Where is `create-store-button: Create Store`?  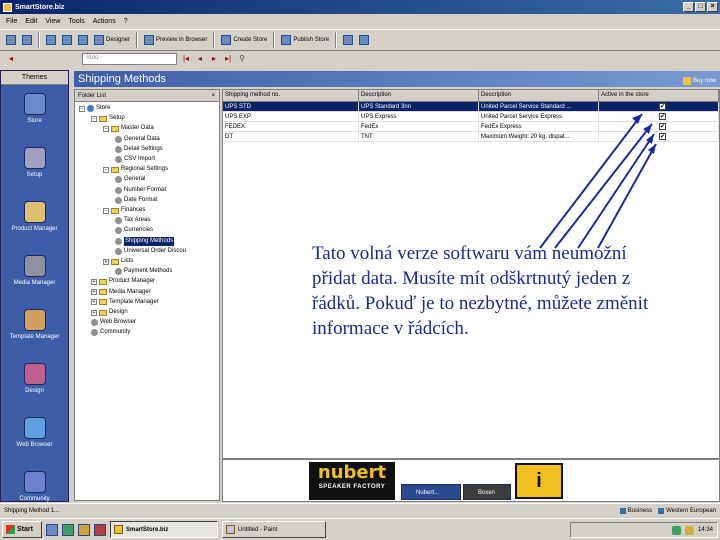
create-store-button: Create Store is located at coordinates (244, 40).